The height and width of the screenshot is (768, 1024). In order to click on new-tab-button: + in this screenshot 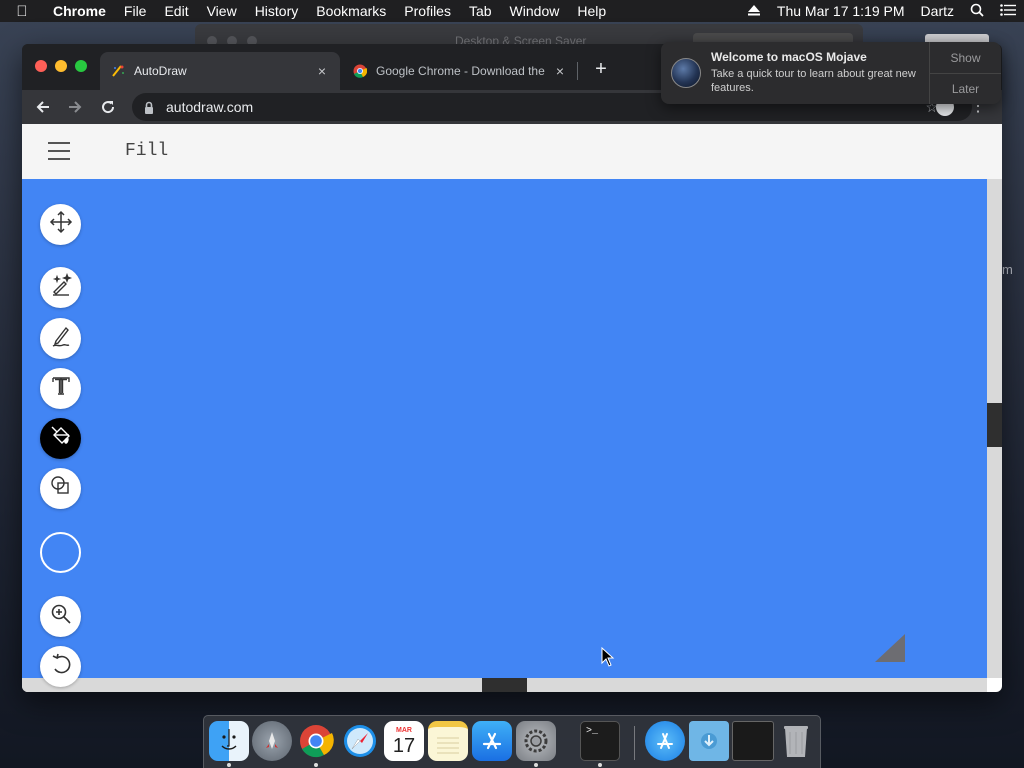, I will do `click(601, 69)`.